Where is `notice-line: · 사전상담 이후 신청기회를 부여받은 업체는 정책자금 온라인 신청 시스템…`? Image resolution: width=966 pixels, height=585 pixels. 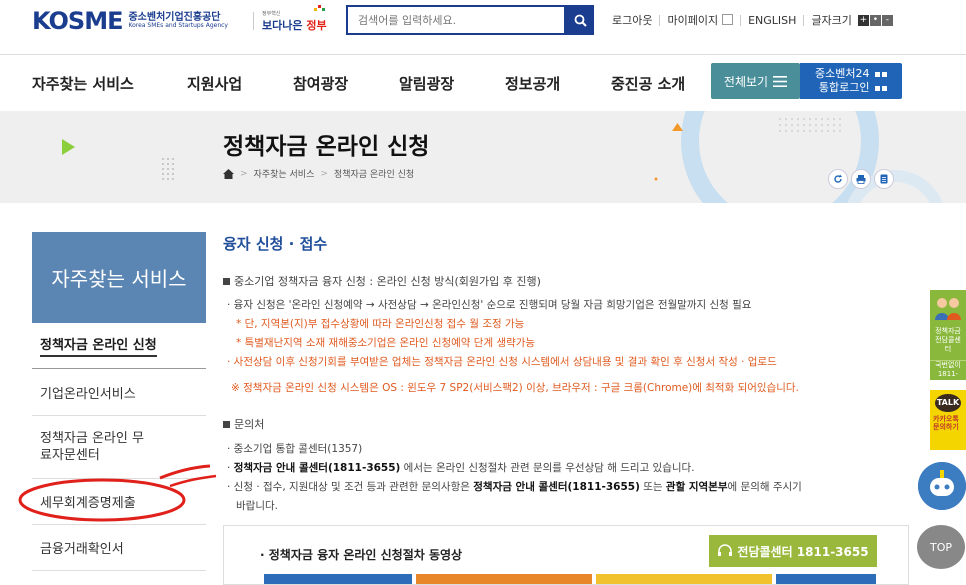 notice-line: · 사전상담 이후 신청기회를 부여받은 업체는 정책자금 온라인 신청 시스템… is located at coordinates (502, 362).